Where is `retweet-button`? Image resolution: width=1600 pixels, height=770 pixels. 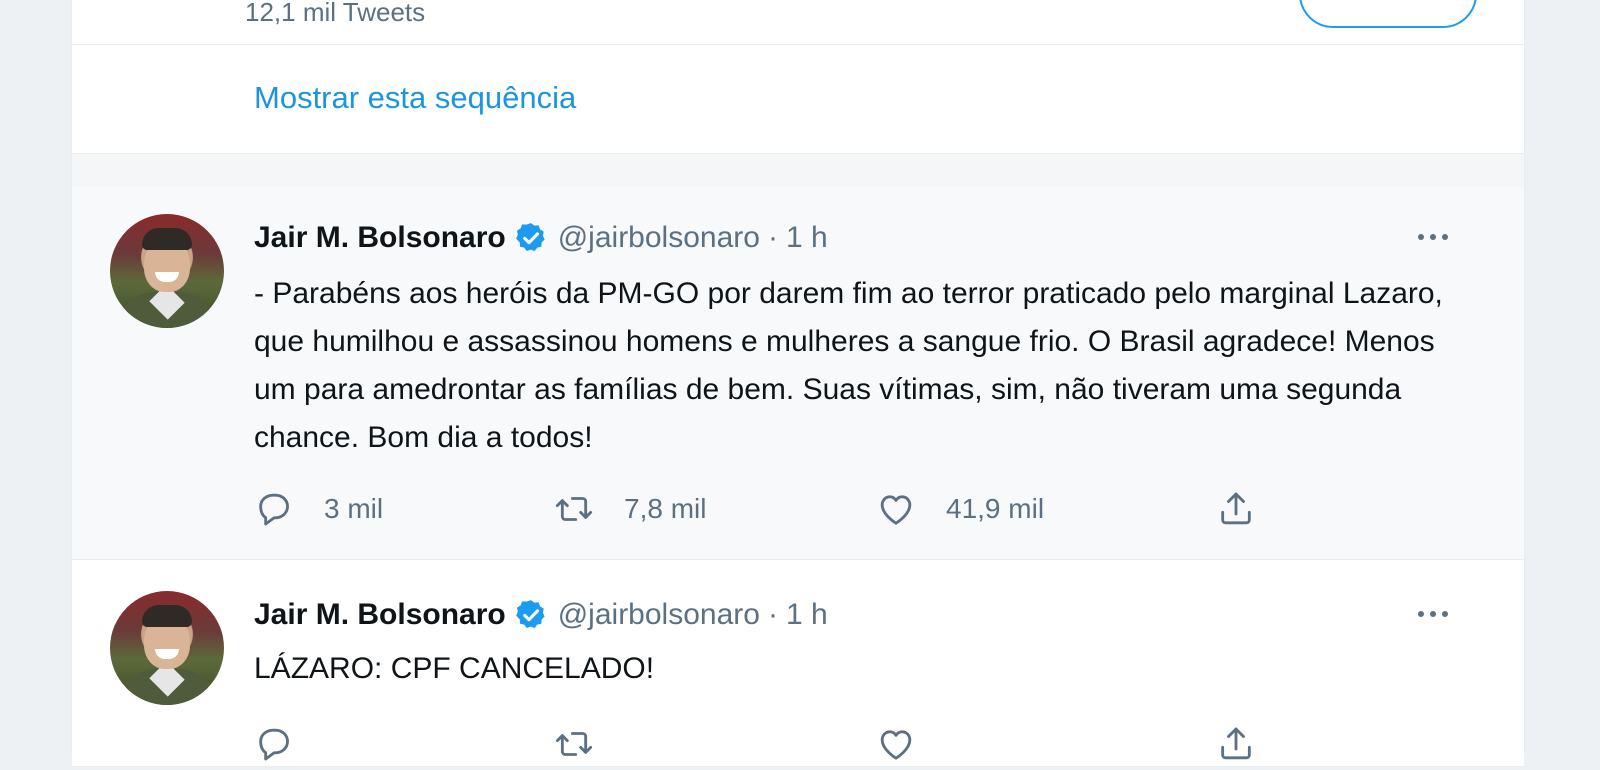 retweet-button is located at coordinates (589, 744).